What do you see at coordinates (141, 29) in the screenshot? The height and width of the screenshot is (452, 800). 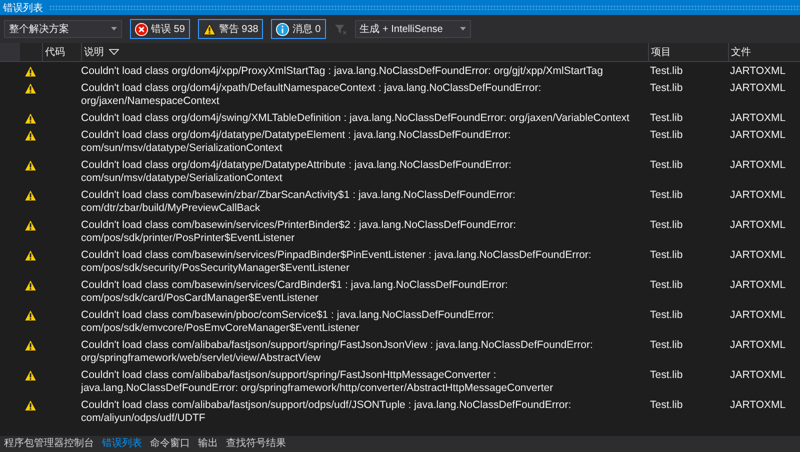 I see `error-icon` at bounding box center [141, 29].